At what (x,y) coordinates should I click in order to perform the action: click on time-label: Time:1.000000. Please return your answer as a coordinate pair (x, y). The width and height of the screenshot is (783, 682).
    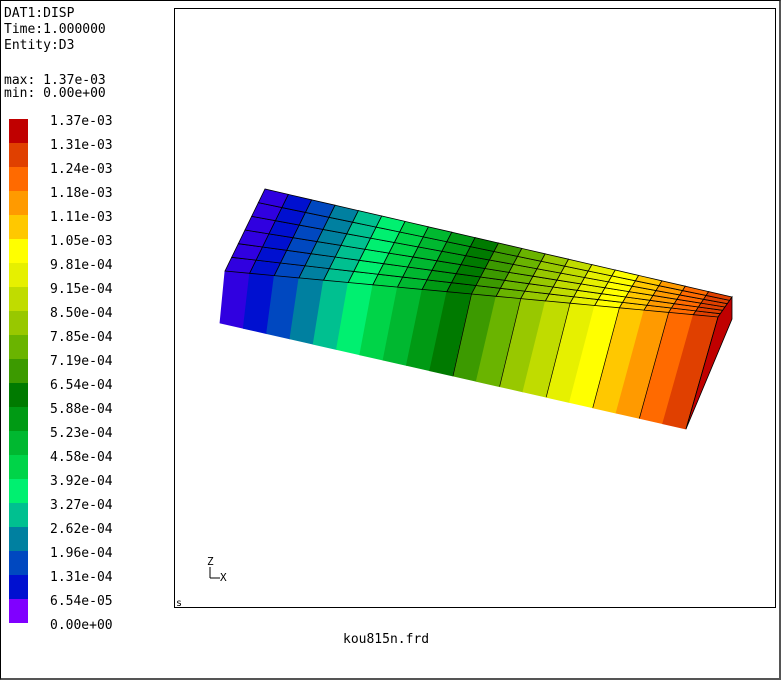
    Looking at the image, I should click on (55, 29).